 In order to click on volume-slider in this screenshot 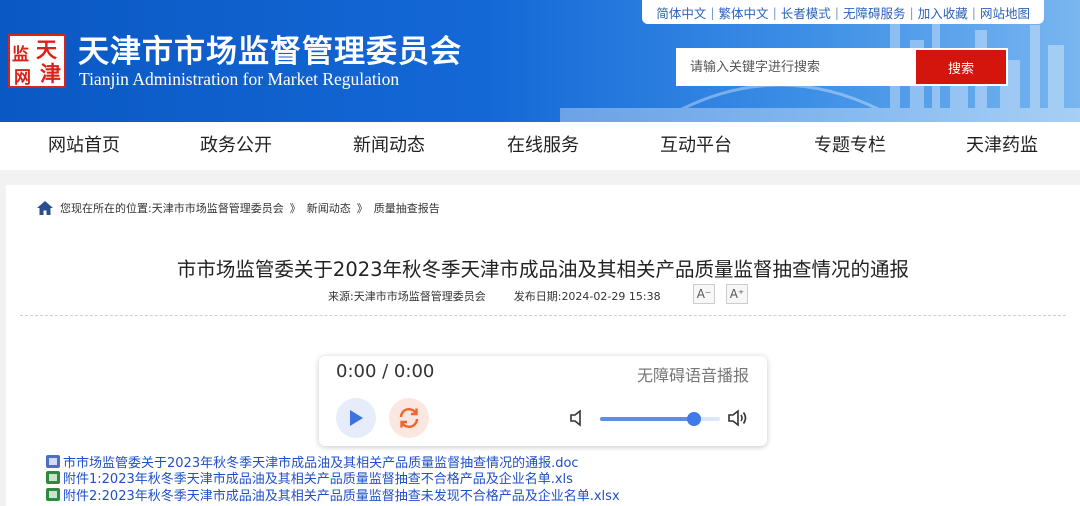, I will do `click(660, 419)`.